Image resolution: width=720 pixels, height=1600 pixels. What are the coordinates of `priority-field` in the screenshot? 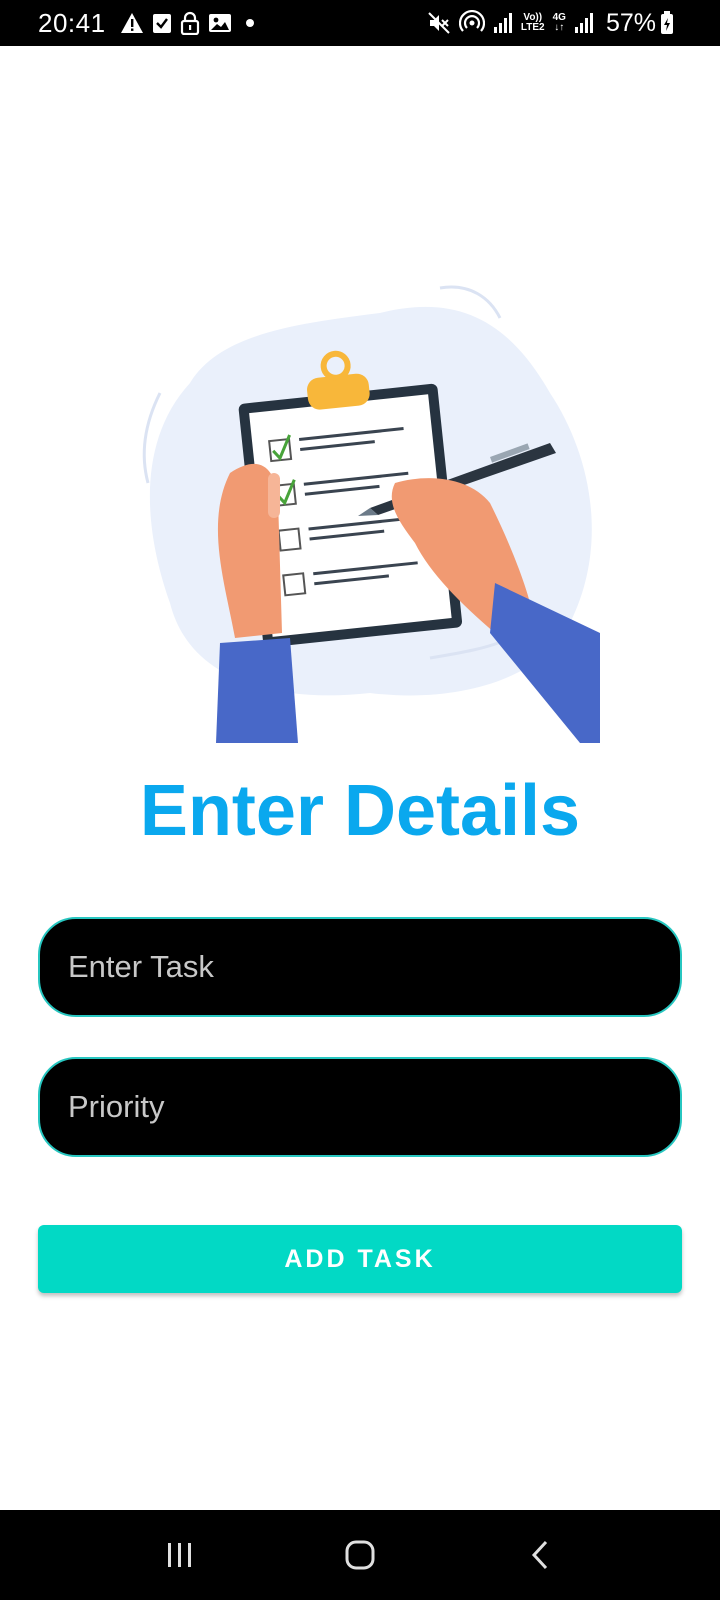 It's located at (360, 1107).